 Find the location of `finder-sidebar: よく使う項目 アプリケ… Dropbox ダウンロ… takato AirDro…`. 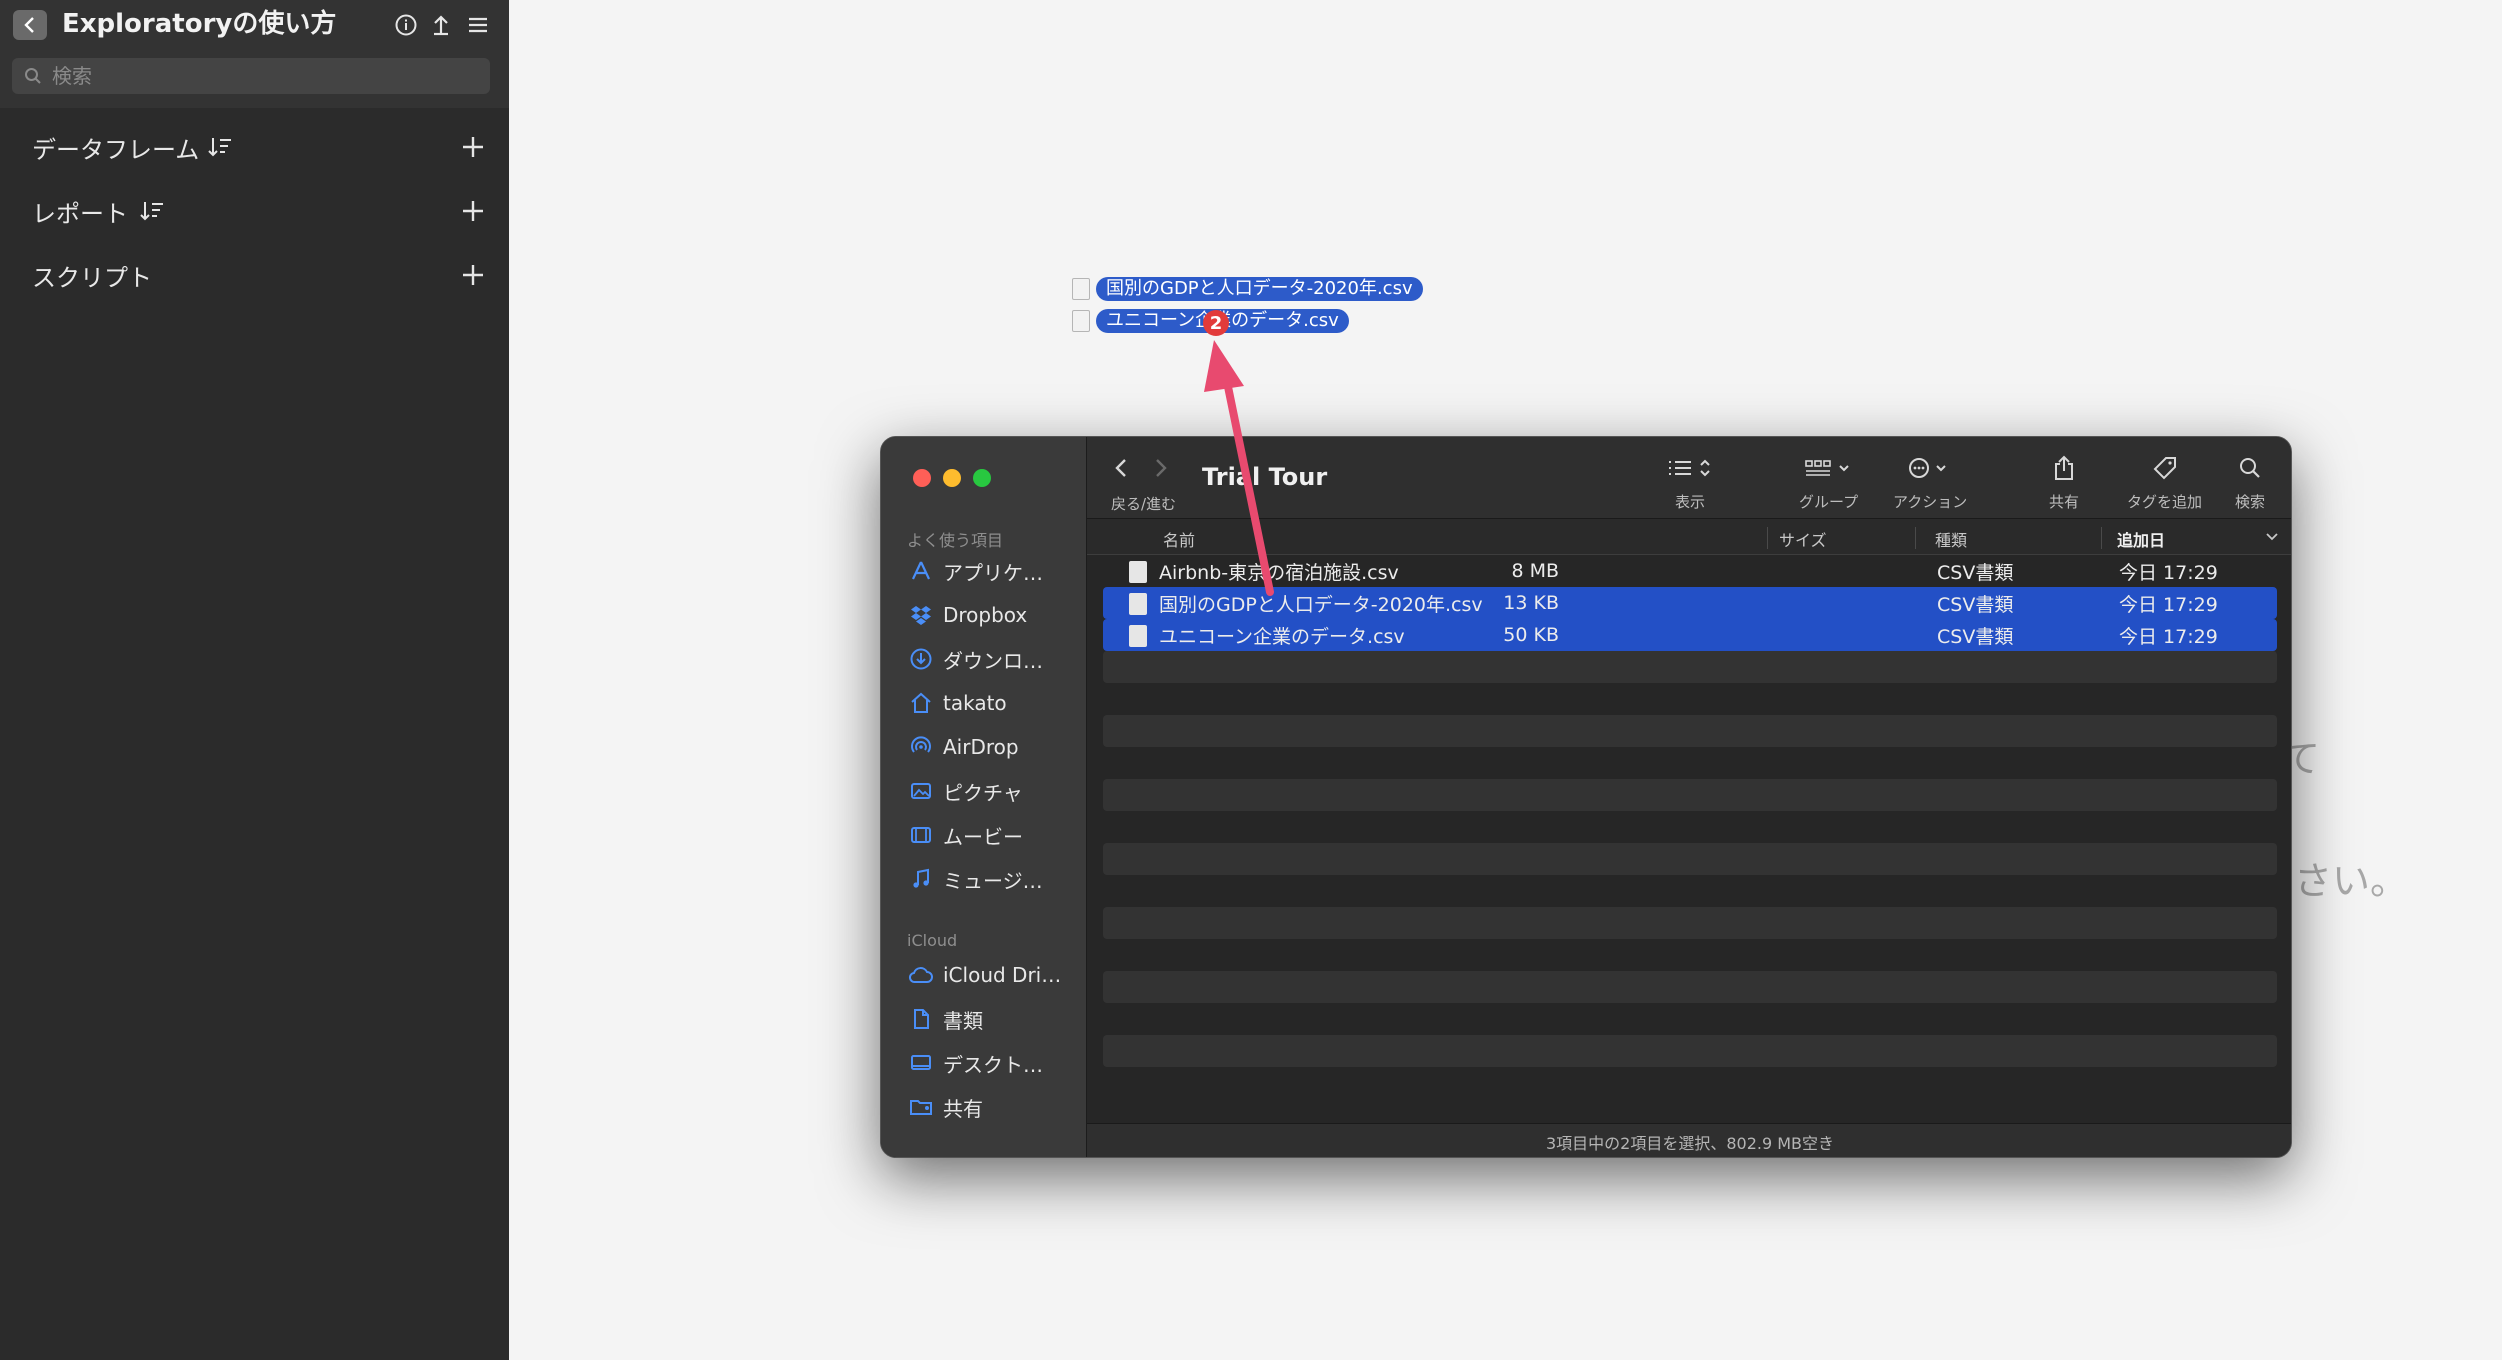

finder-sidebar: よく使う項目 アプリケ… Dropbox ダウンロ… takato AirDro… is located at coordinates (984, 797).